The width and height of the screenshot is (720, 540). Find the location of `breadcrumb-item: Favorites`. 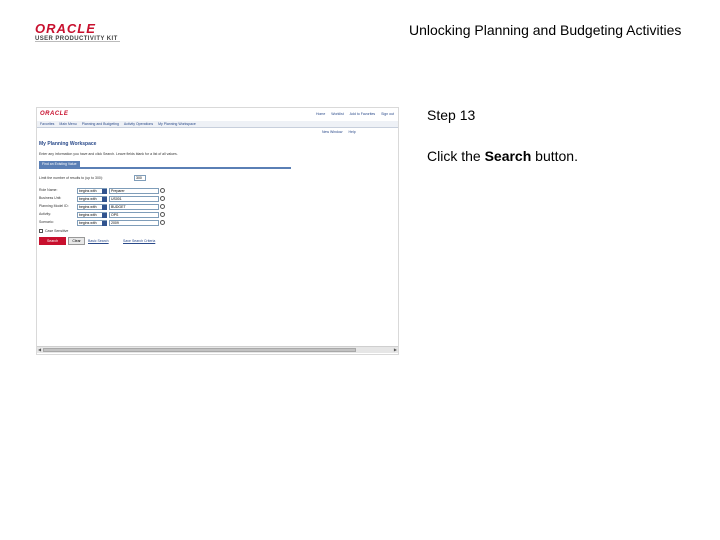

breadcrumb-item: Favorites is located at coordinates (47, 124).